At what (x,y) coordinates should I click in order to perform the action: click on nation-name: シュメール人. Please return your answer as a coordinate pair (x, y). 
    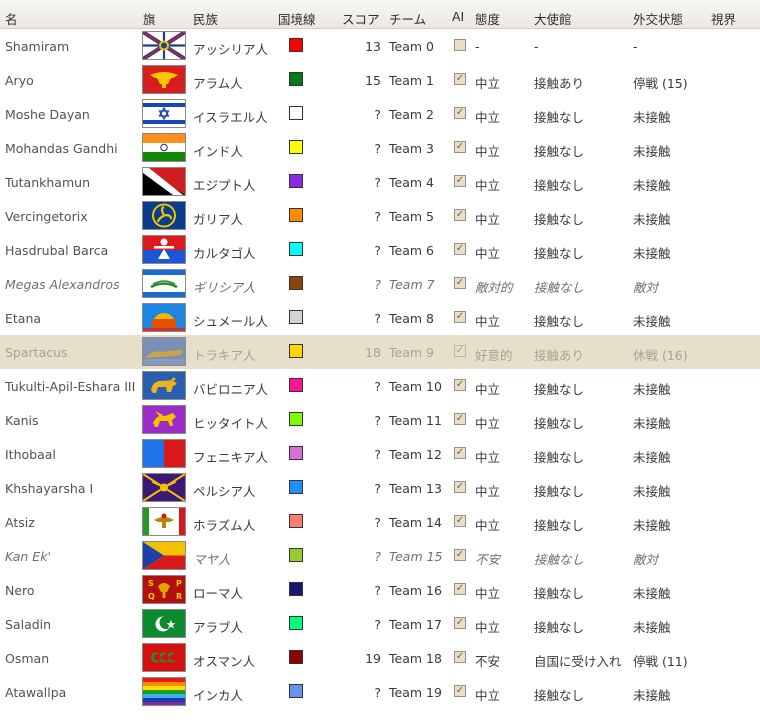
    Looking at the image, I should click on (231, 321).